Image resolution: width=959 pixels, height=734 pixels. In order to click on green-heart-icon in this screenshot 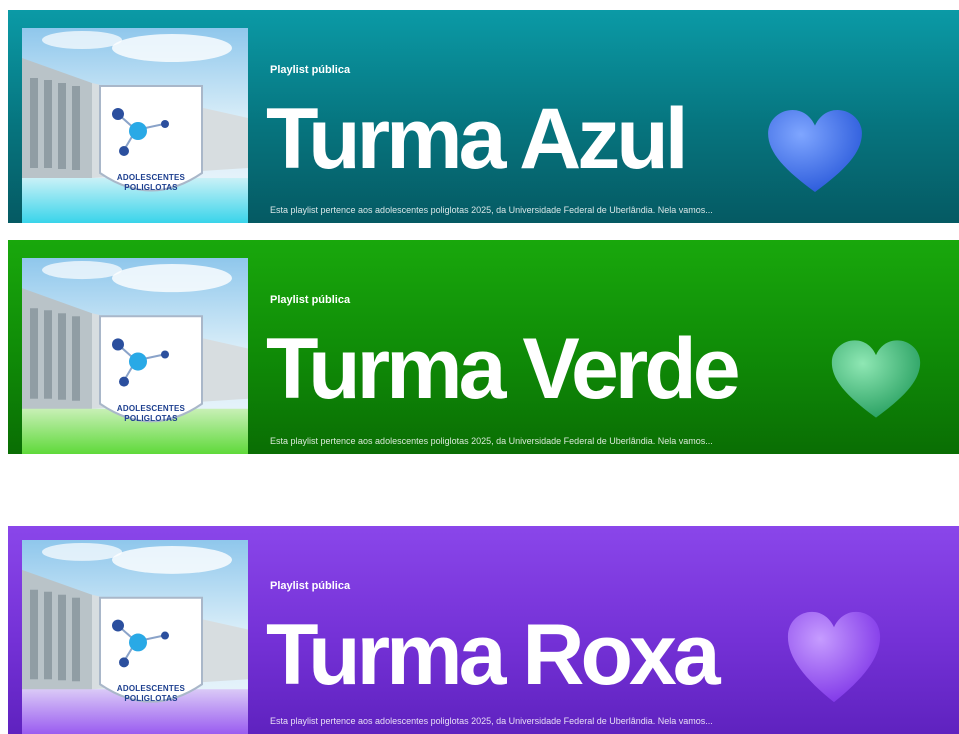, I will do `click(876, 379)`.